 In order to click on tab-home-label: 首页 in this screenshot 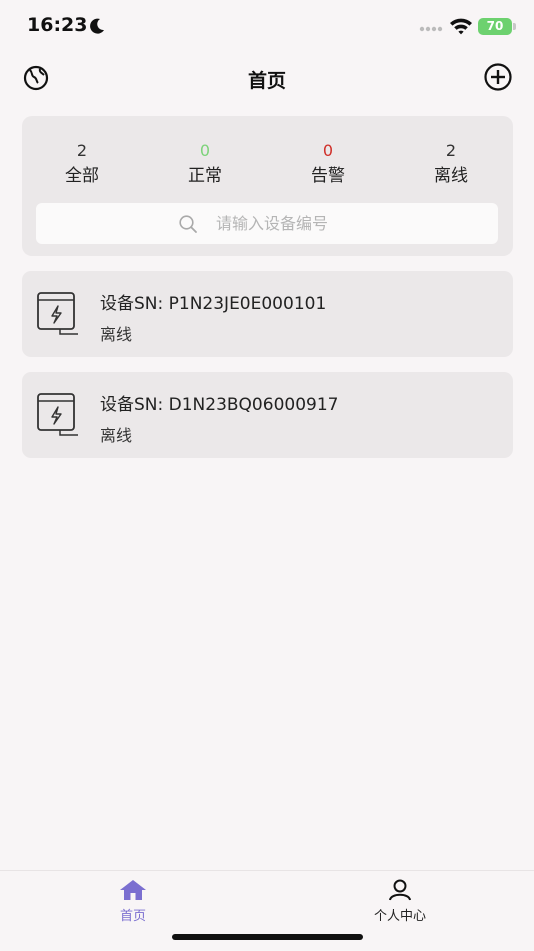, I will do `click(132, 916)`.